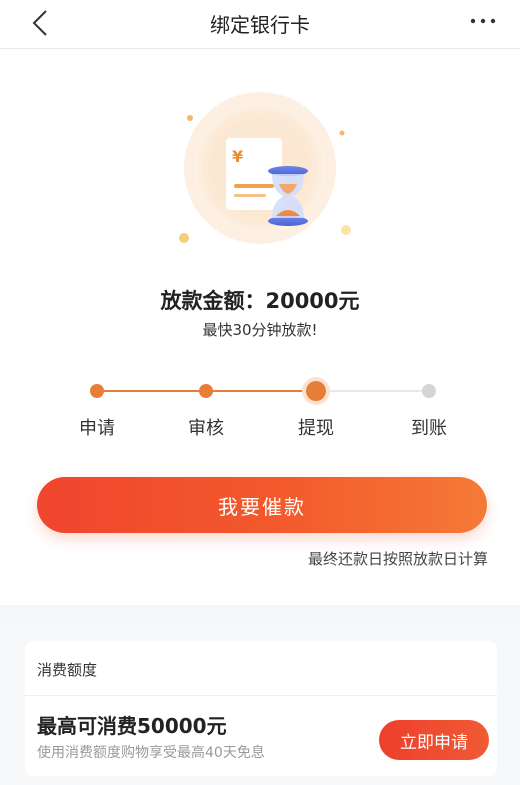  Describe the element at coordinates (260, 410) in the screenshot. I see `progress-steps: 申请 审核 提现 到账` at that location.